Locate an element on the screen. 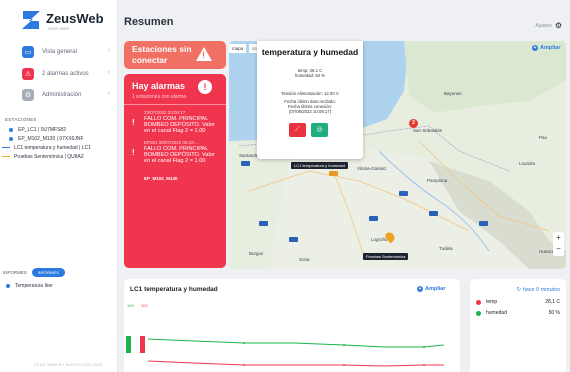 This screenshot has height=372, width=570. station-item: LC1 temperatura y humedad | LC1 is located at coordinates (59, 147).